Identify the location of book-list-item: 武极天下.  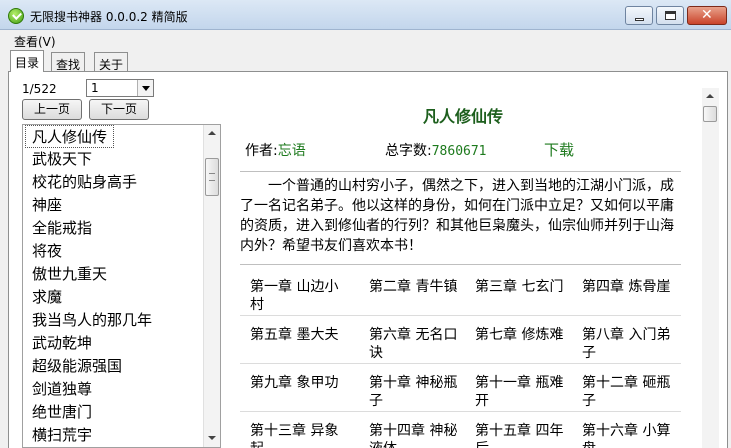
(62, 158).